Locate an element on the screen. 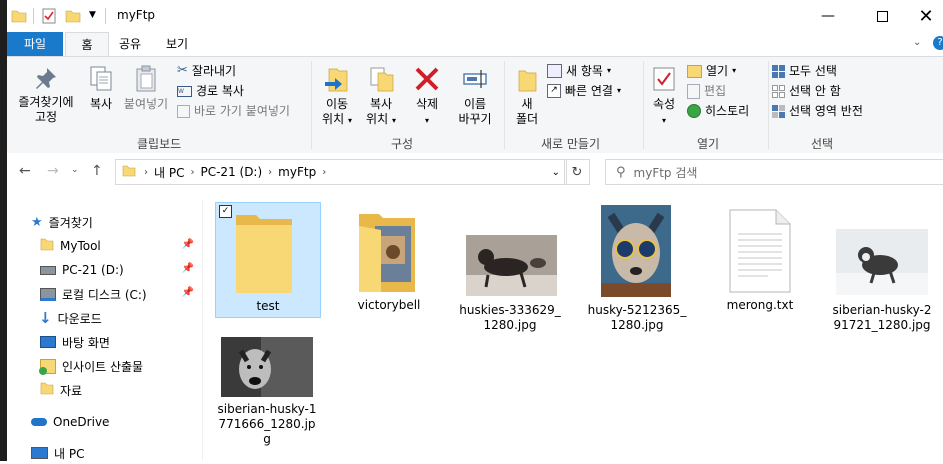 The width and height of the screenshot is (943, 464). select-all-button: 모두 선택 is located at coordinates (804, 71).